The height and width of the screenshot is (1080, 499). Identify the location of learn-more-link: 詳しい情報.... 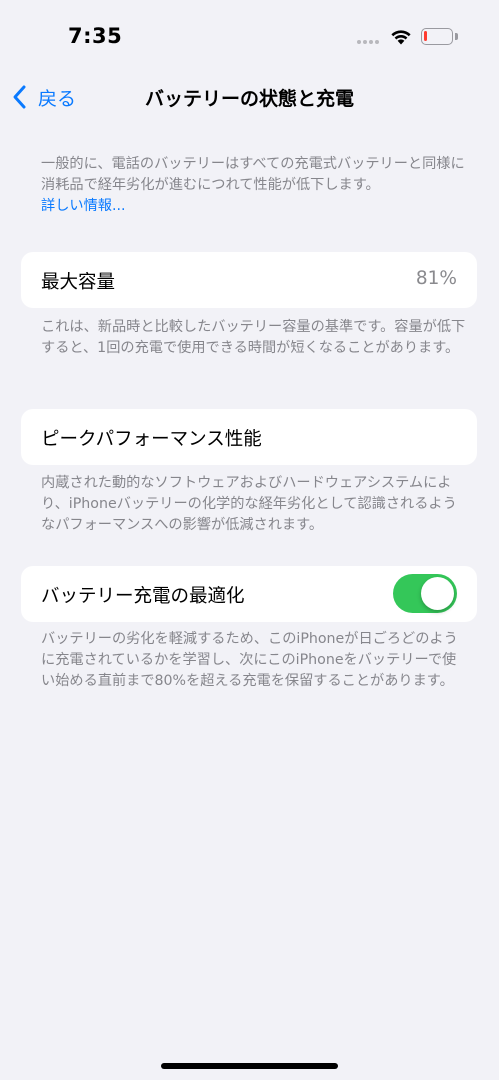
(255, 206).